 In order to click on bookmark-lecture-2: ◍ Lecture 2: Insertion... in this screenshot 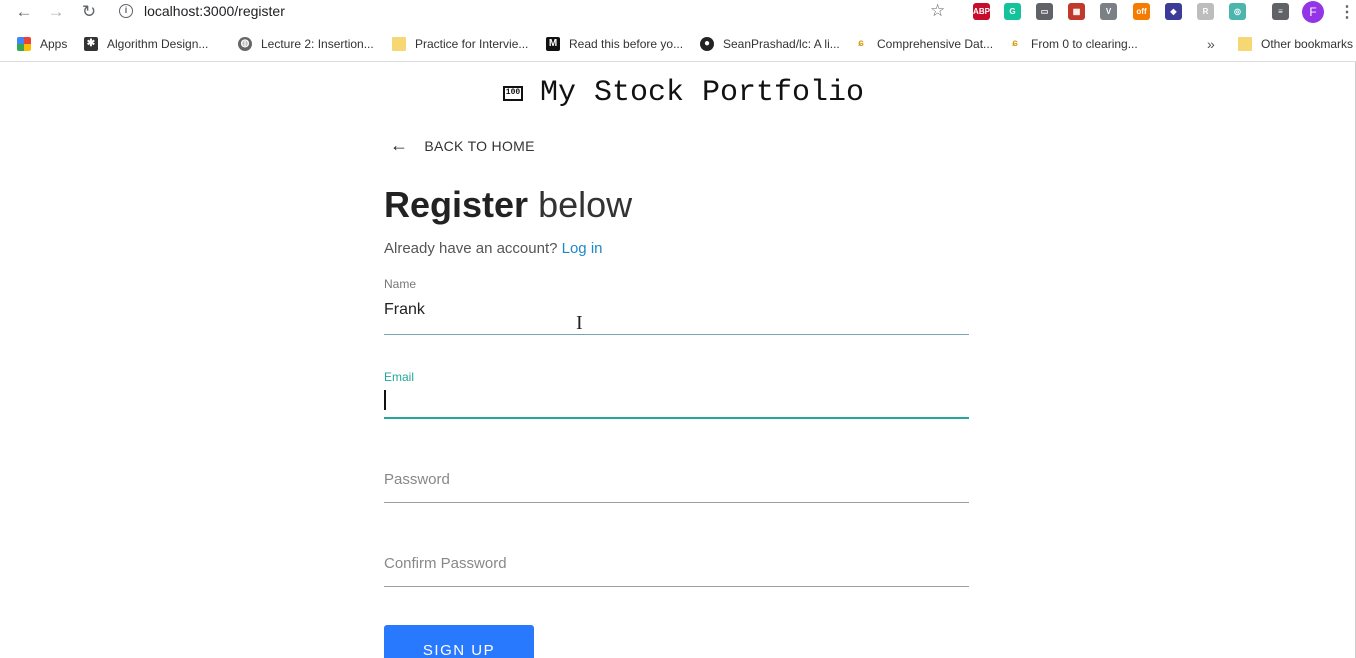, I will do `click(306, 44)`.